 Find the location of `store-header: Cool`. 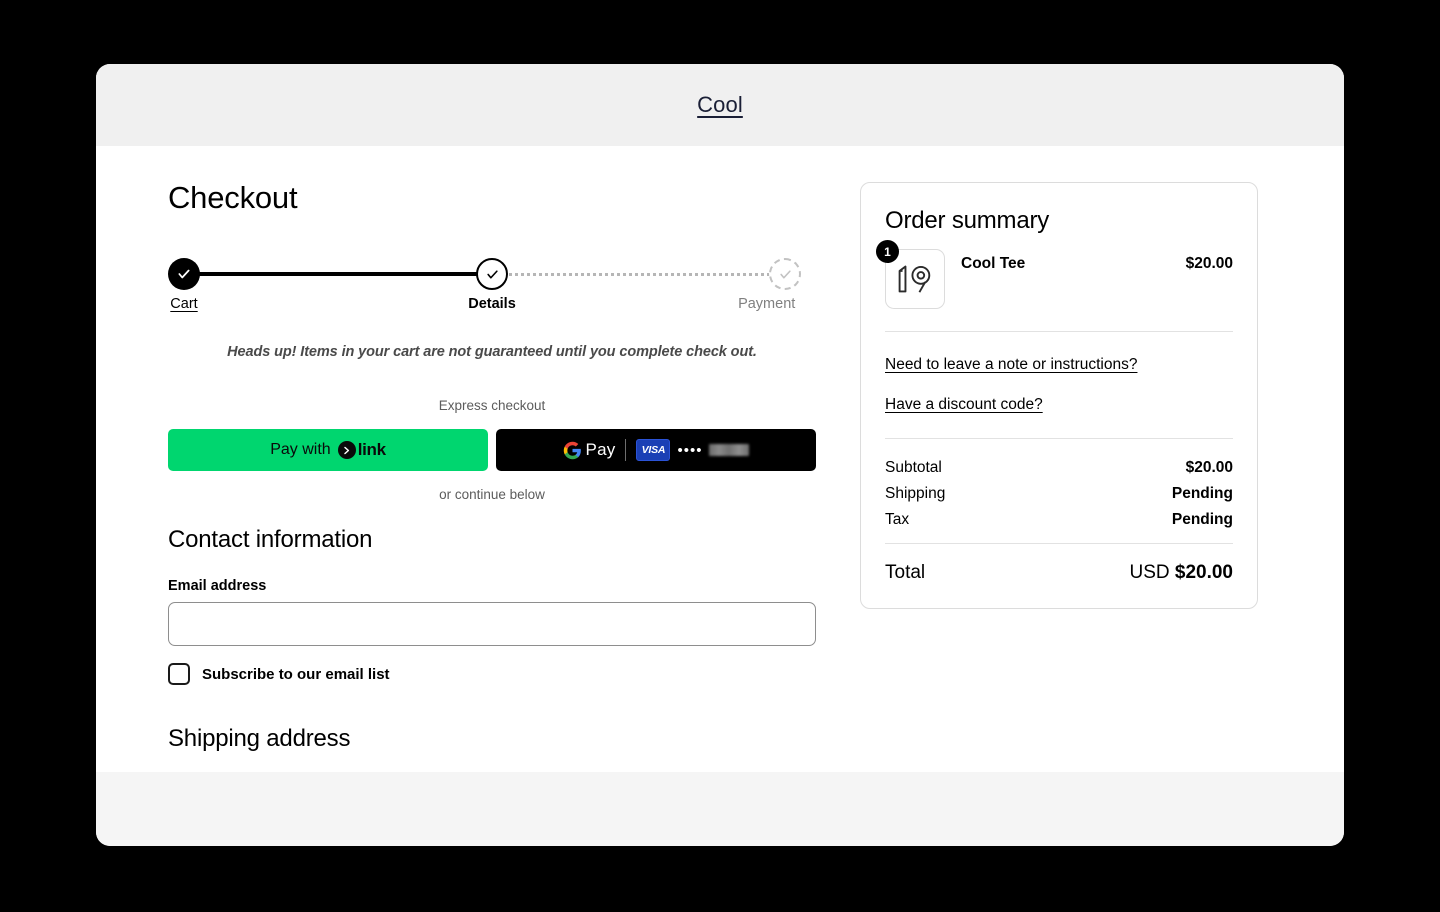

store-header: Cool is located at coordinates (720, 105).